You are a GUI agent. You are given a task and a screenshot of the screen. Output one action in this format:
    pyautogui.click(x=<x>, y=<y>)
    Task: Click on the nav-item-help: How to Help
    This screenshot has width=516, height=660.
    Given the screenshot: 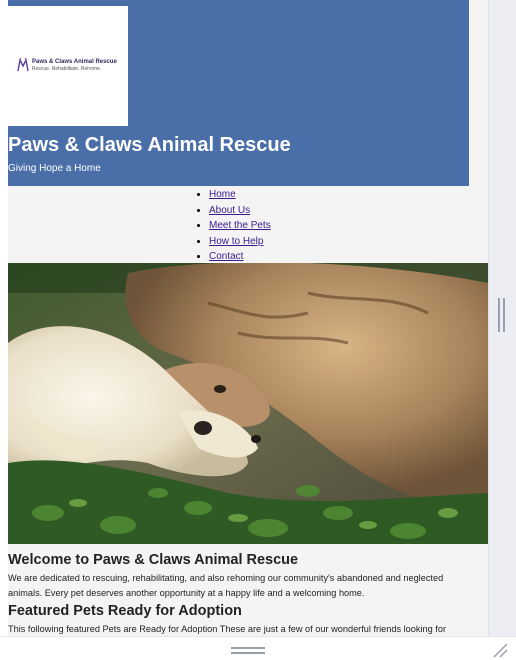 What is the action you would take?
    pyautogui.click(x=240, y=242)
    